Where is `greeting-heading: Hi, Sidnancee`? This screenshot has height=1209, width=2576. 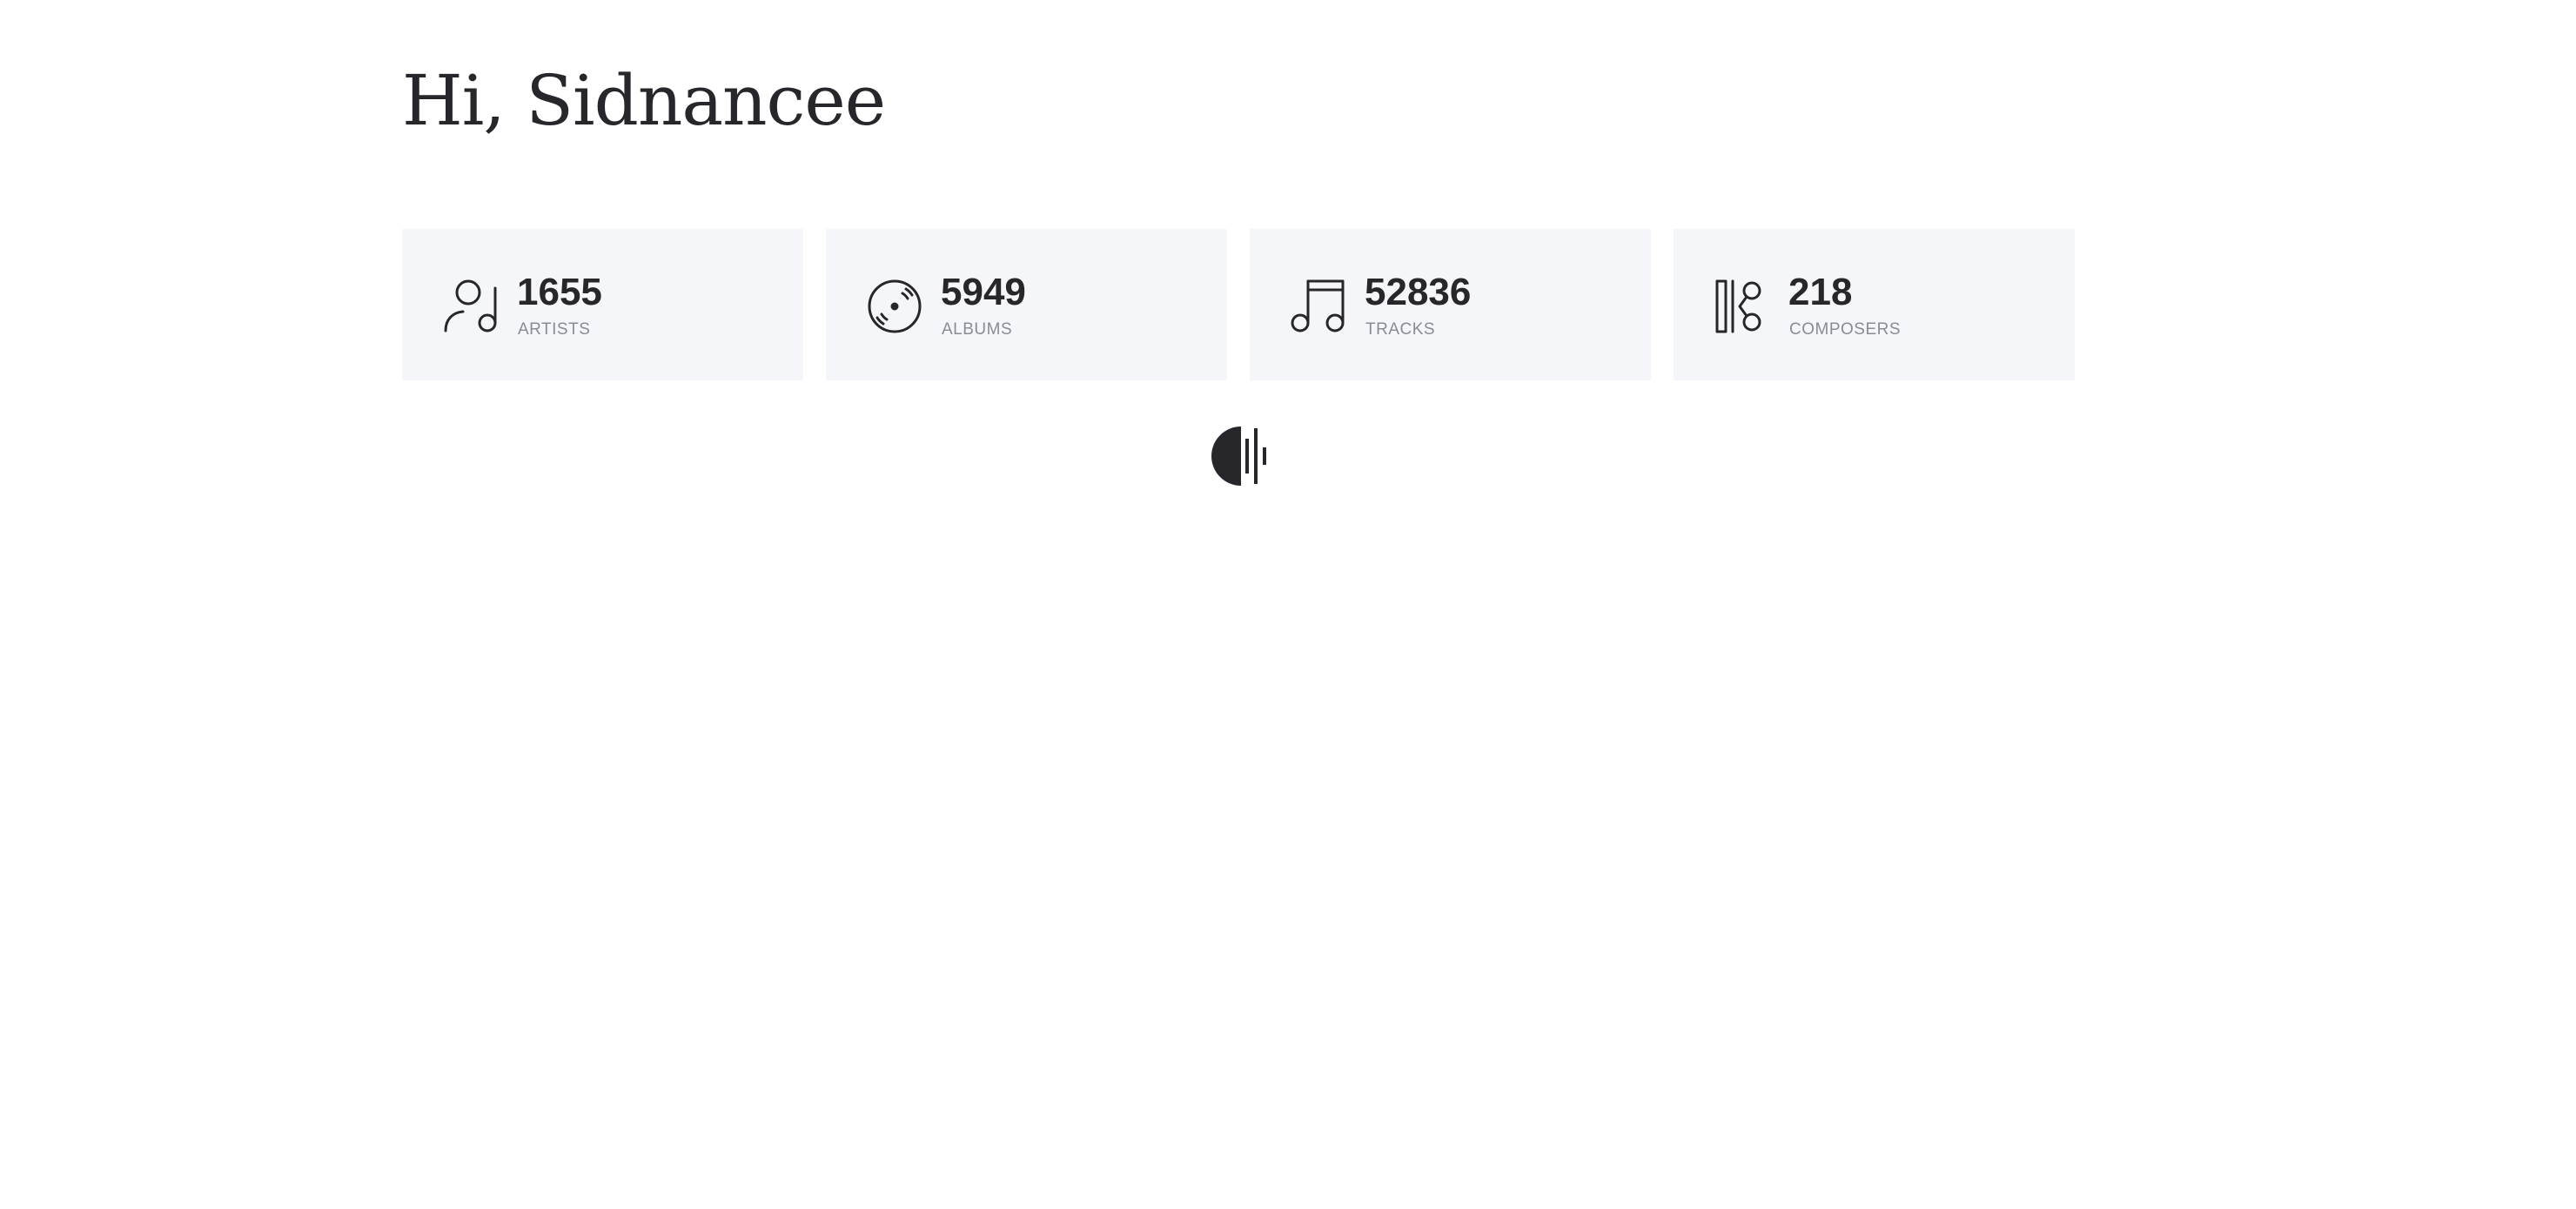
greeting-heading: Hi, Sidnancee is located at coordinates (644, 101).